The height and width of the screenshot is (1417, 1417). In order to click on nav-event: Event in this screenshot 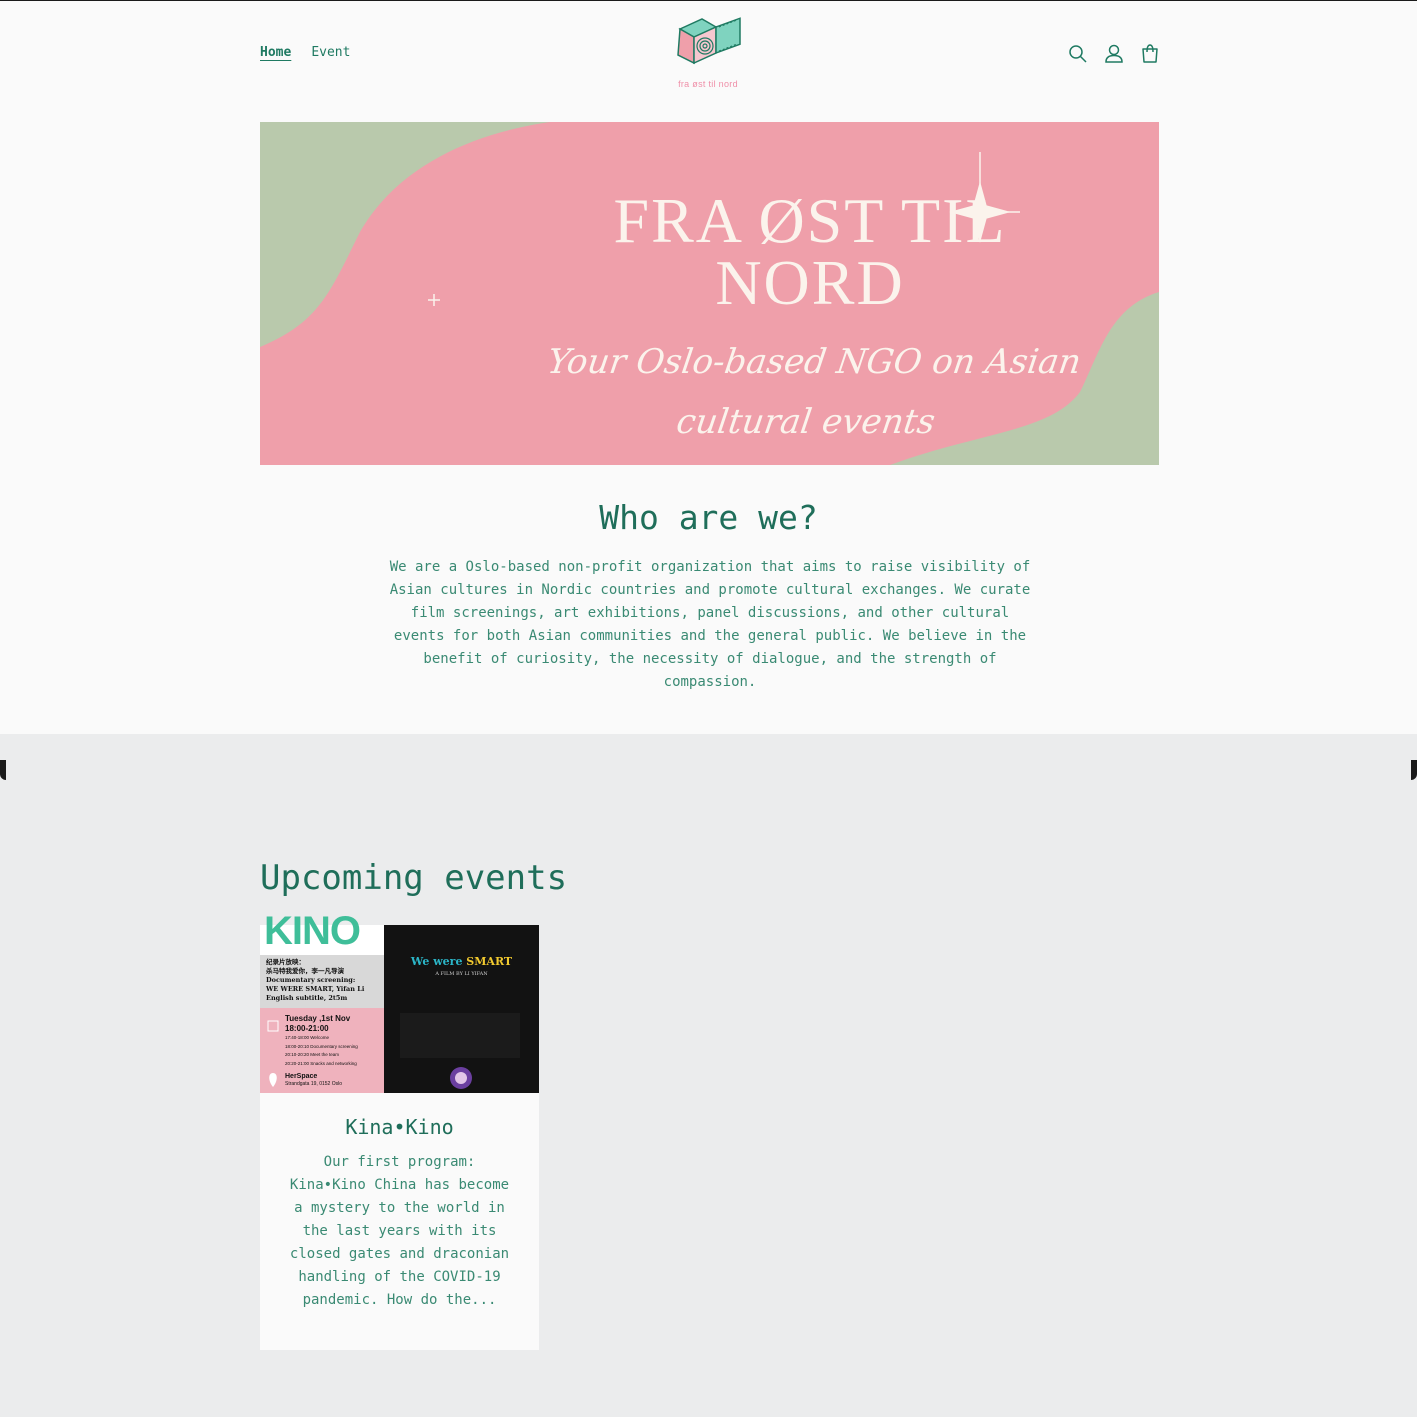, I will do `click(330, 52)`.